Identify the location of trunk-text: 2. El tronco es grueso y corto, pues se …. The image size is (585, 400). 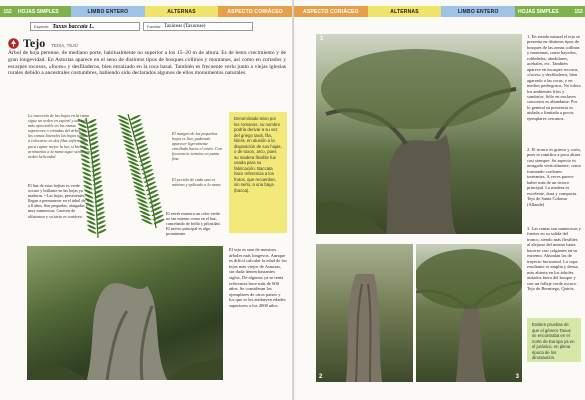
(554, 177).